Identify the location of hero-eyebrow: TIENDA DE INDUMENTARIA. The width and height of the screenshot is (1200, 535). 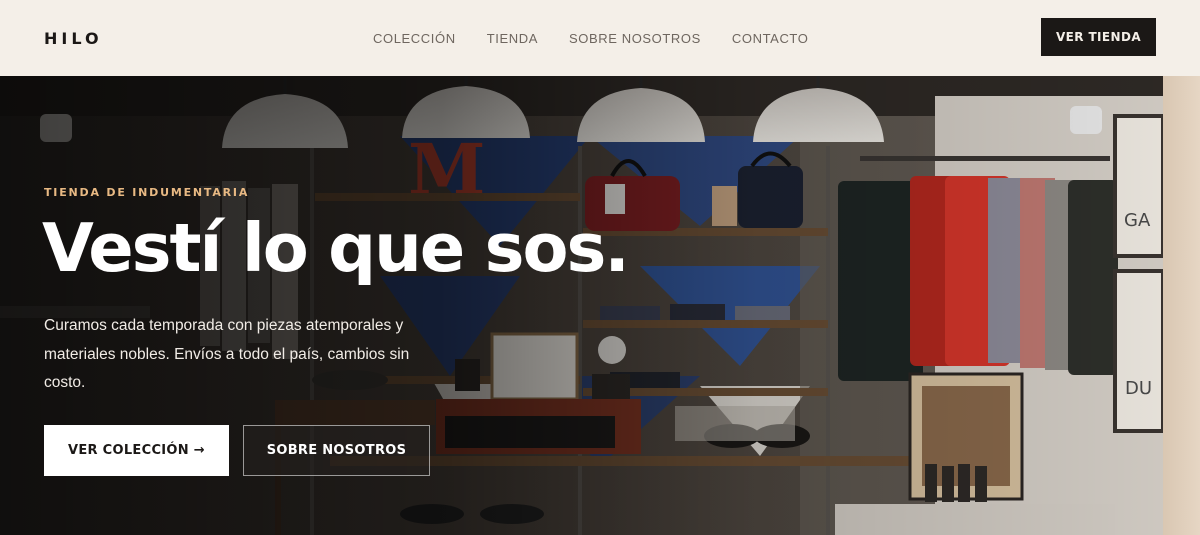
(147, 192).